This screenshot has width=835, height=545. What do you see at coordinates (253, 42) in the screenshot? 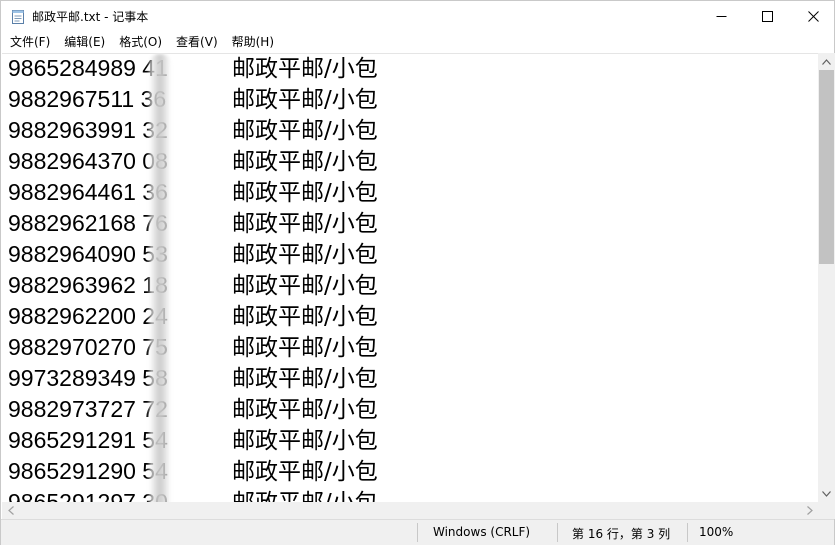
I see `menu-help: 帮助(H)` at bounding box center [253, 42].